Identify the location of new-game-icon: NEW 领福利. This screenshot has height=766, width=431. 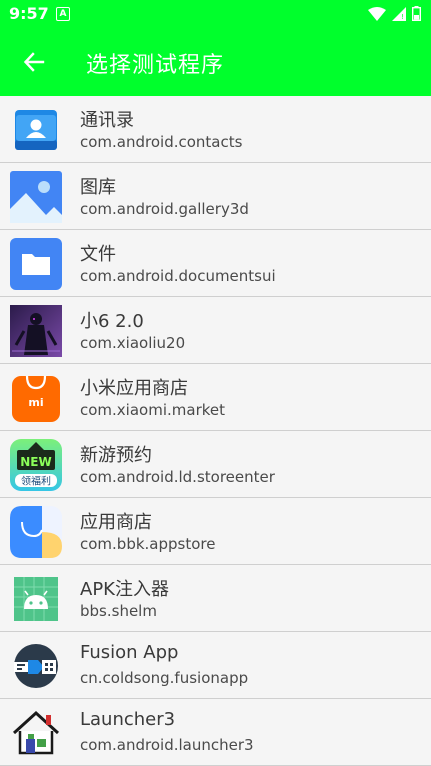
(36, 465).